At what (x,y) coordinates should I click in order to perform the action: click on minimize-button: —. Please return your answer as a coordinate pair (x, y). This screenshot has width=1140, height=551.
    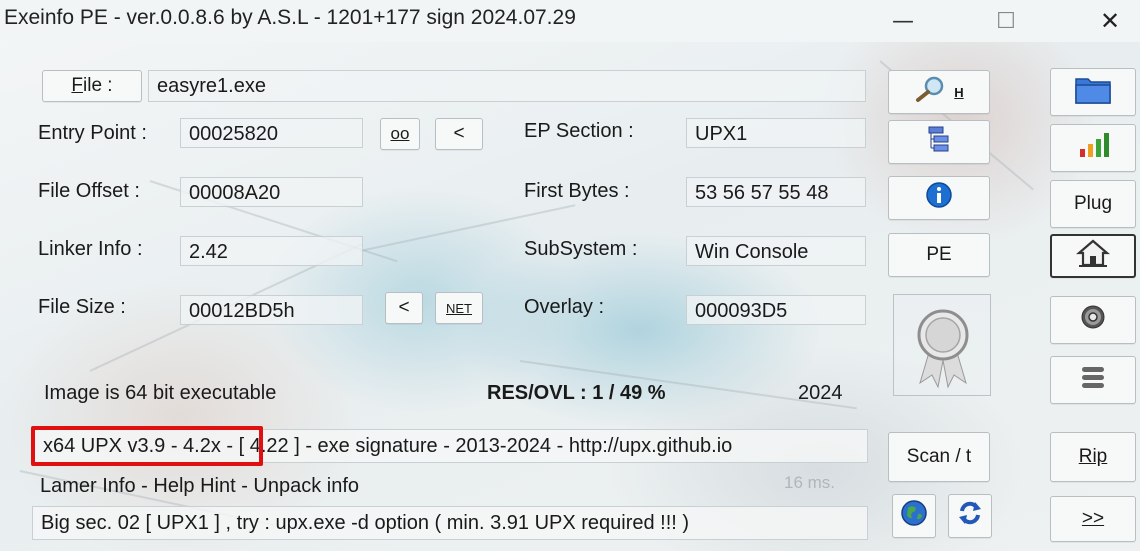
    Looking at the image, I should click on (903, 21).